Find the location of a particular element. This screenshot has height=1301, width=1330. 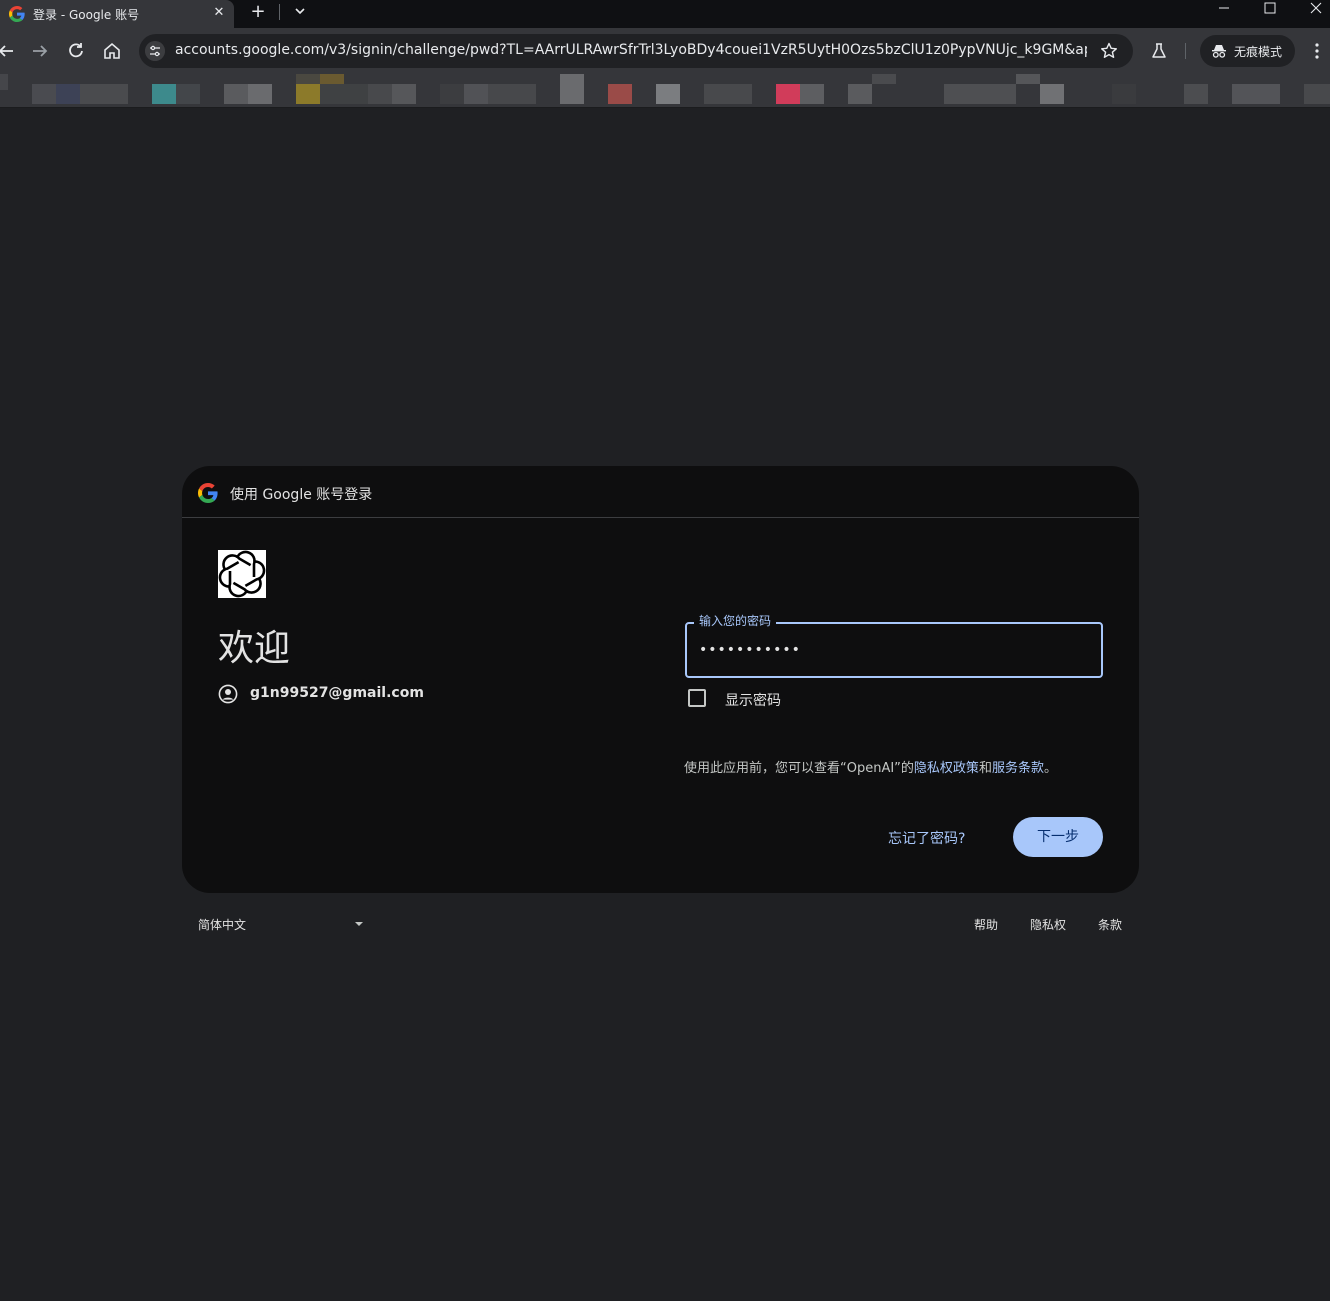

account-circle-icon is located at coordinates (228, 694).